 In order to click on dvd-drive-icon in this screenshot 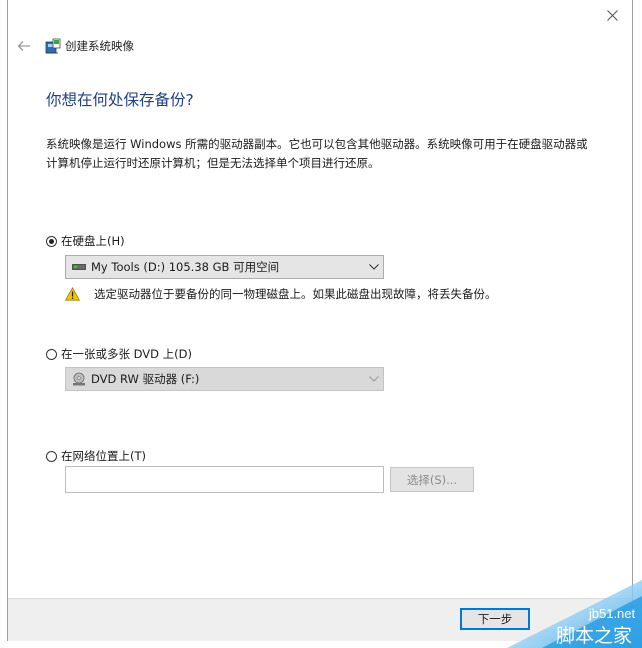, I will do `click(79, 379)`.